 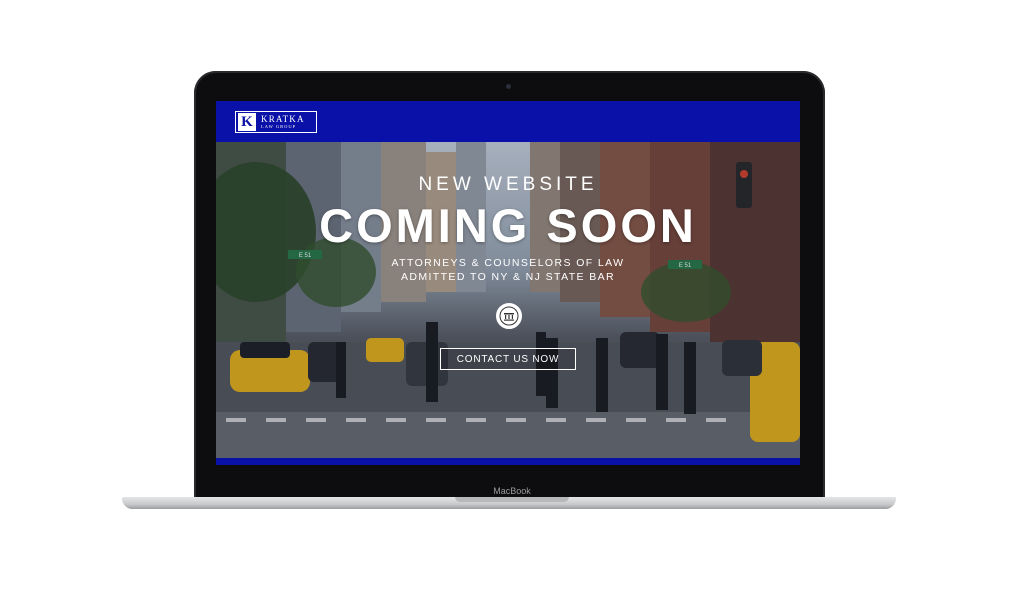 I want to click on logo-text: KRATKA LAW GROUP, so click(x=283, y=121).